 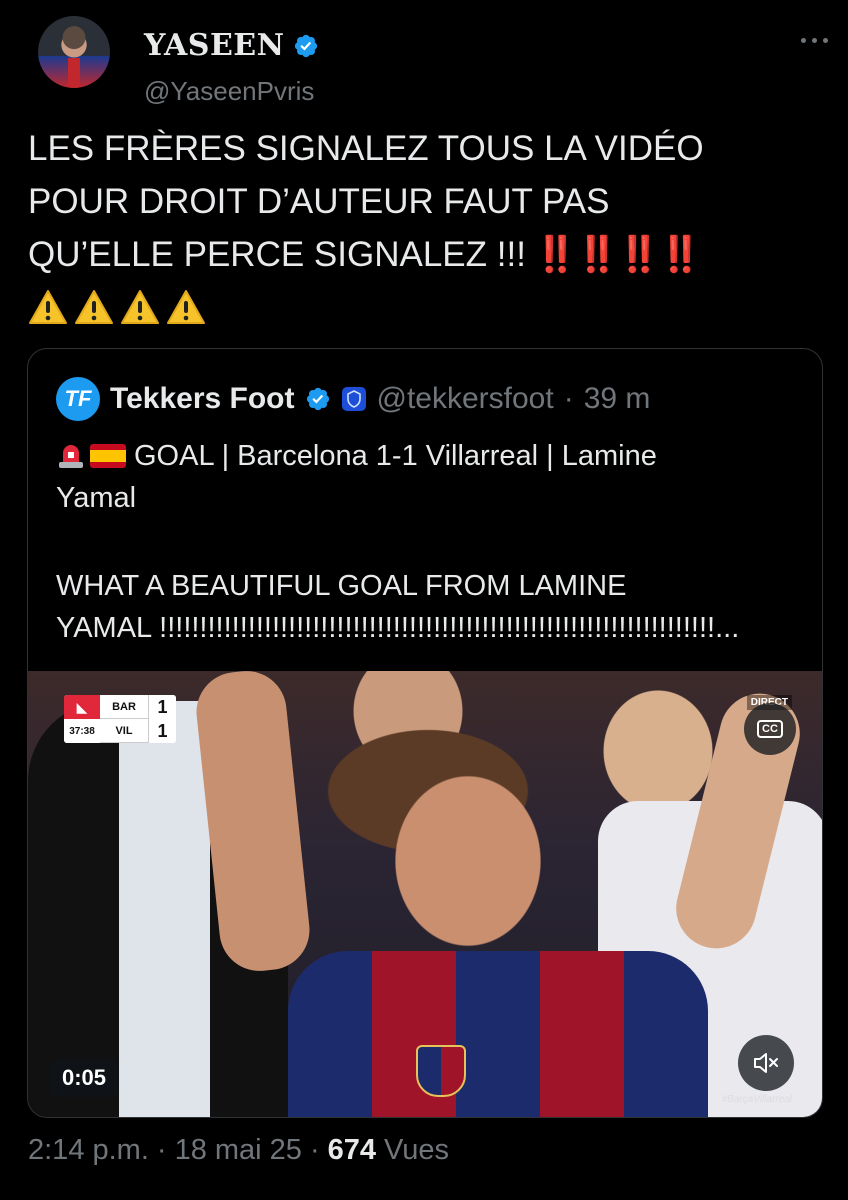 What do you see at coordinates (202, 399) in the screenshot?
I see `quoted-display-name: Tekkers Foot` at bounding box center [202, 399].